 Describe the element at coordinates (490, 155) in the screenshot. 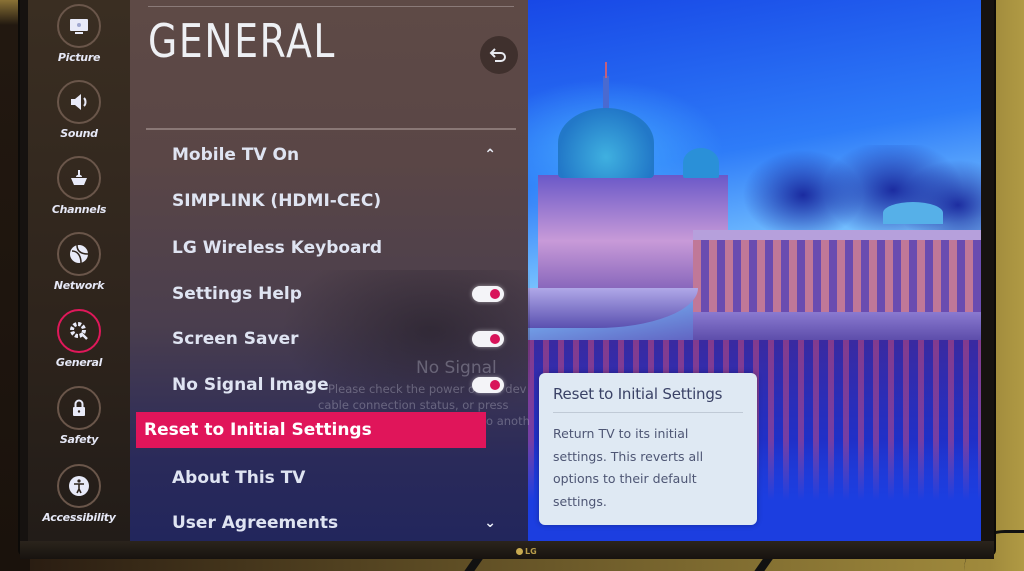

I see `chevron-up-icon: ⌃` at that location.